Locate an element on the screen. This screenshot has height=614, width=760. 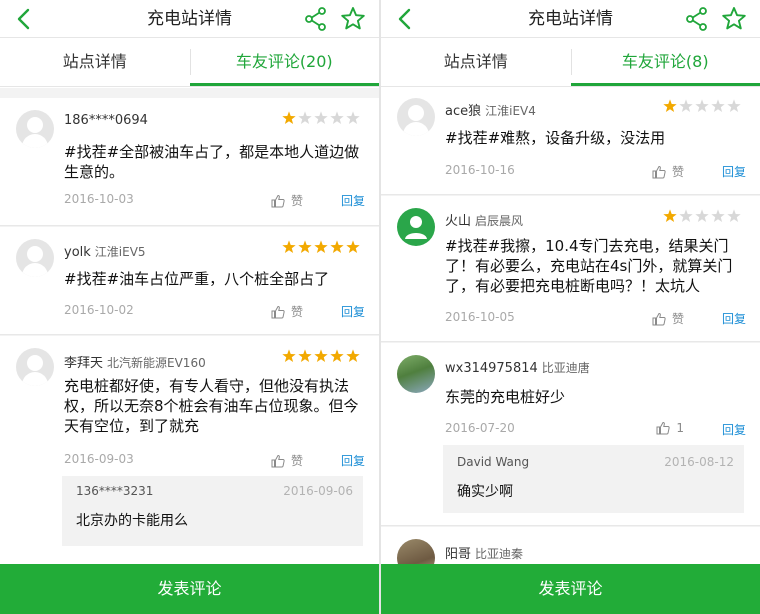
username: yolk 江淮iEV5 is located at coordinates (105, 252).